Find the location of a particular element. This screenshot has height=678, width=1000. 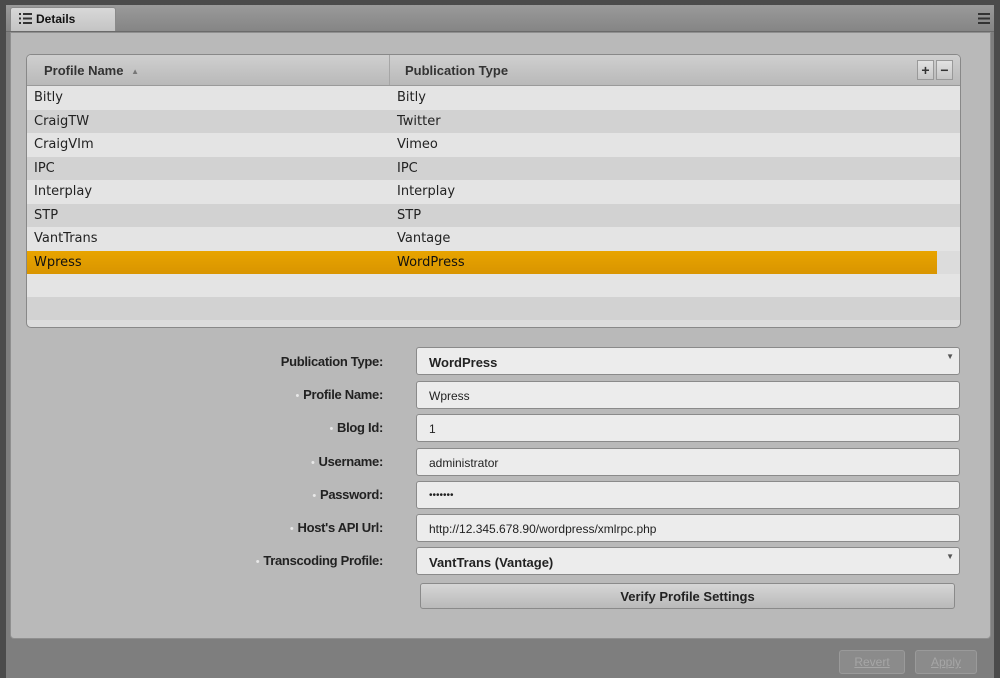

tab-details: Details is located at coordinates (63, 19).